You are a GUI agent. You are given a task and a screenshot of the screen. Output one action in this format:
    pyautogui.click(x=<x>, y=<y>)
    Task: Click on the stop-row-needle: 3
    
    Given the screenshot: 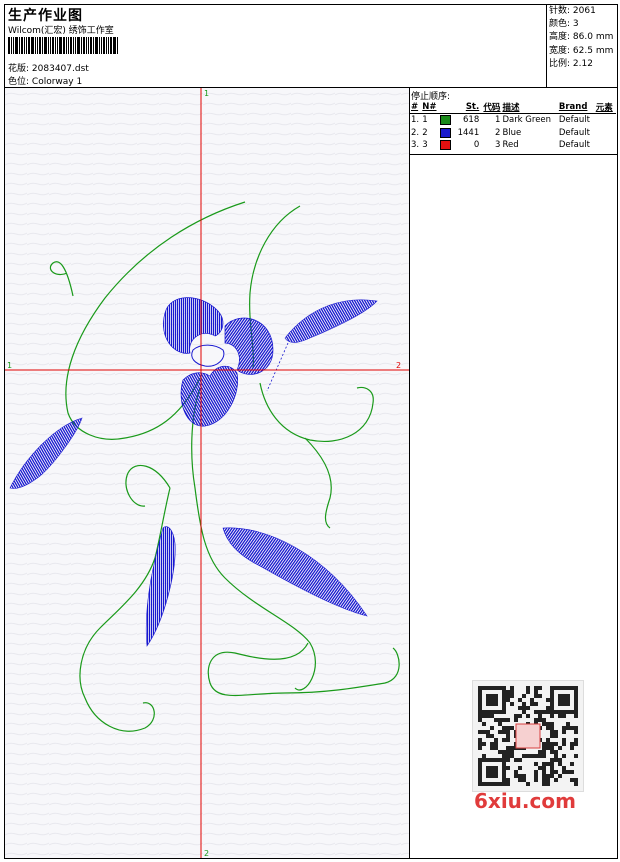 What is the action you would take?
    pyautogui.click(x=425, y=145)
    